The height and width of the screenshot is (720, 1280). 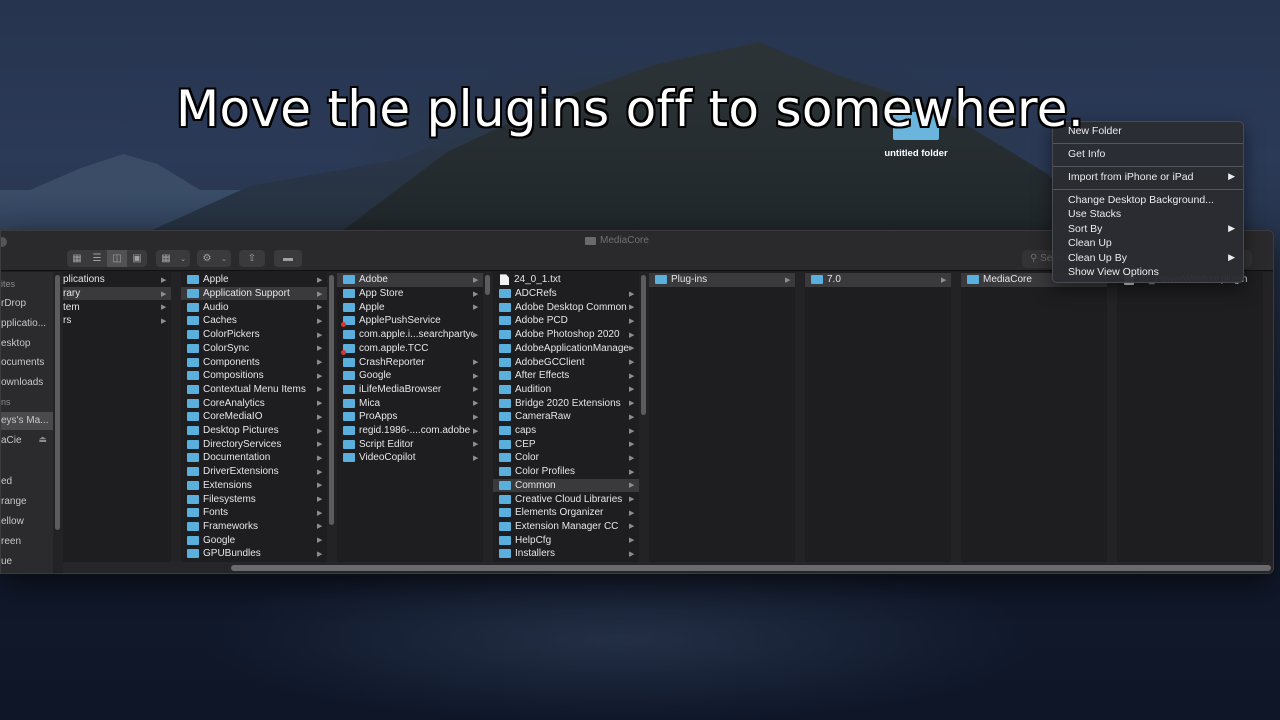 What do you see at coordinates (566, 540) in the screenshot?
I see `file-row: HelpCfg ▶` at bounding box center [566, 540].